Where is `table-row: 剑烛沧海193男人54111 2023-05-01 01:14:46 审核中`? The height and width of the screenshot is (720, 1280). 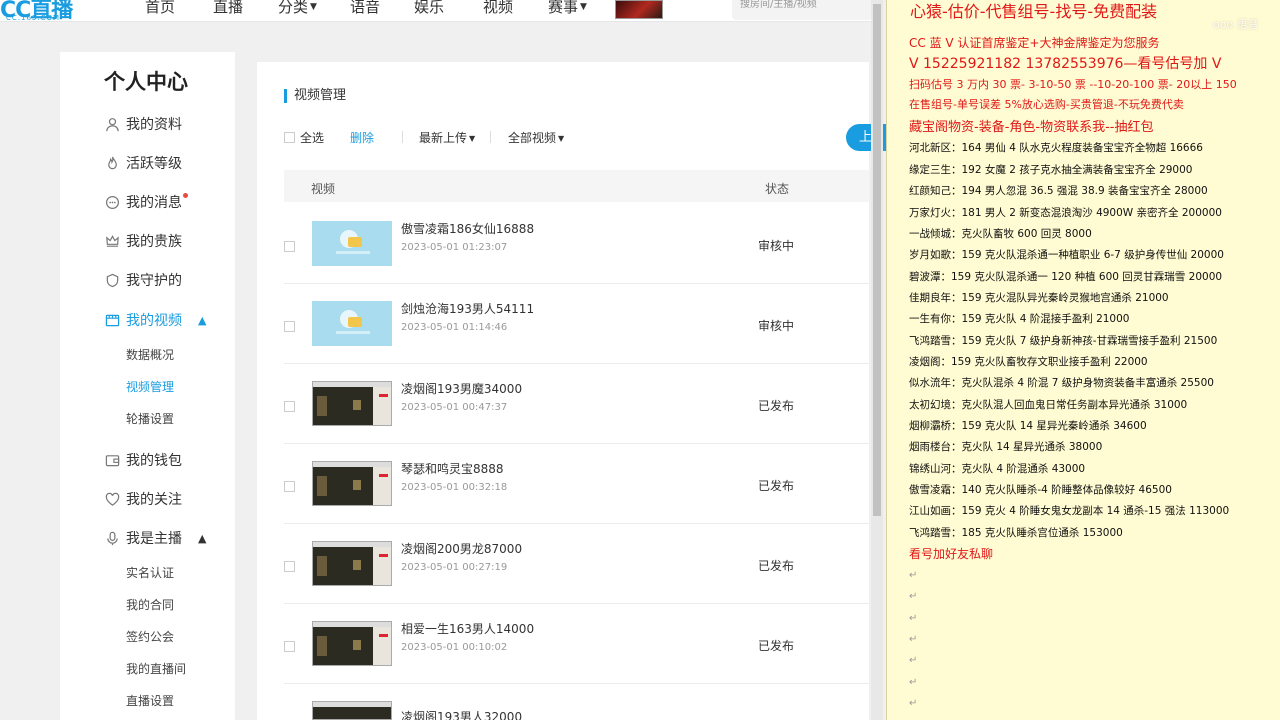
table-row: 剑烛沧海193男人54111 2023-05-01 01:14:46 审核中 is located at coordinates (576, 324).